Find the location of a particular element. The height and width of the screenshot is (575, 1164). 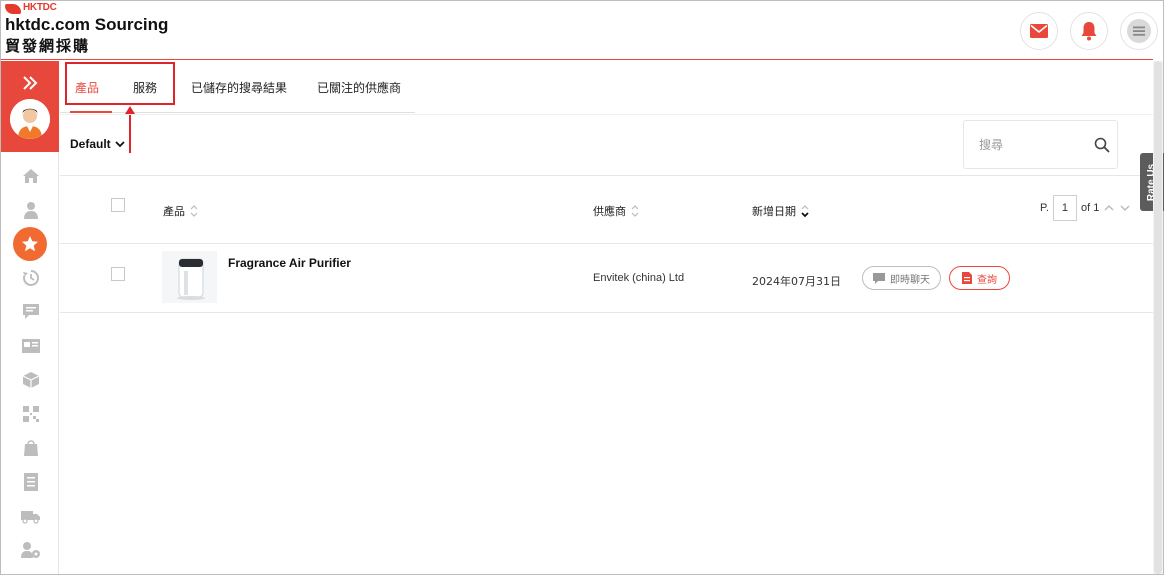

hamburger-menu-icon is located at coordinates (1139, 31).